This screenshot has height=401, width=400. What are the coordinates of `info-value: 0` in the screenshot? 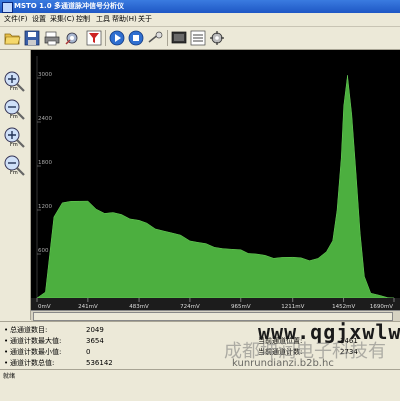 It's located at (88, 352).